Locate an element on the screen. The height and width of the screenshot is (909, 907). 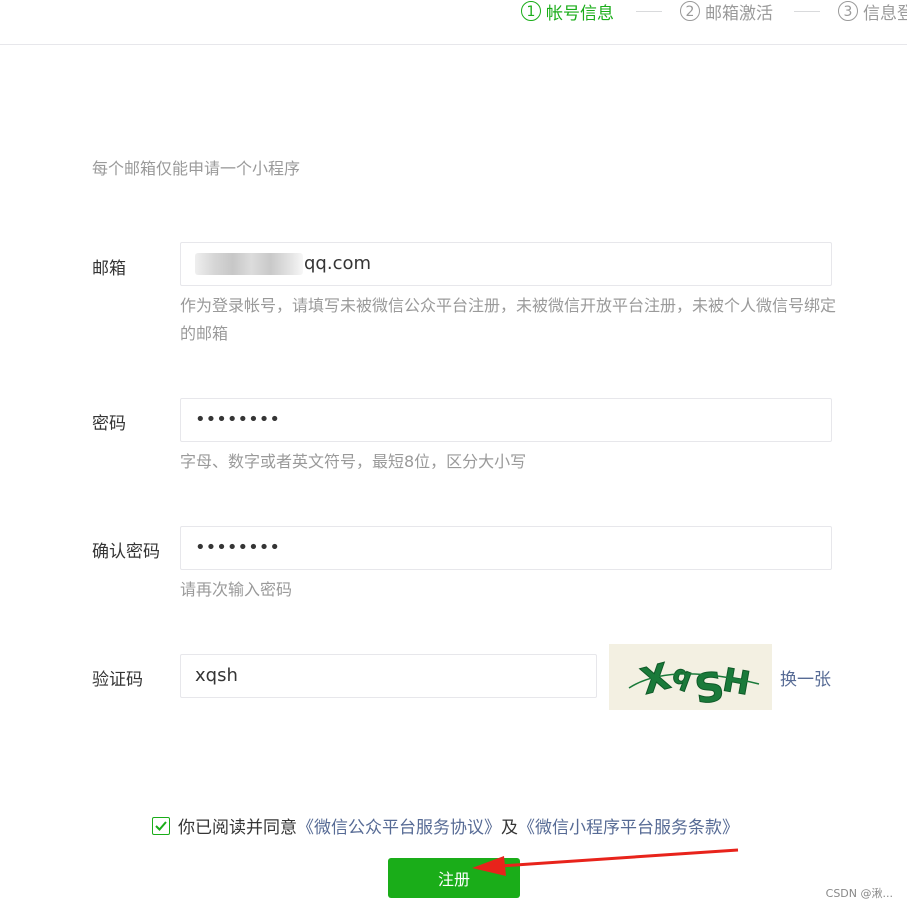
redacted-email-prefix is located at coordinates (249, 264).